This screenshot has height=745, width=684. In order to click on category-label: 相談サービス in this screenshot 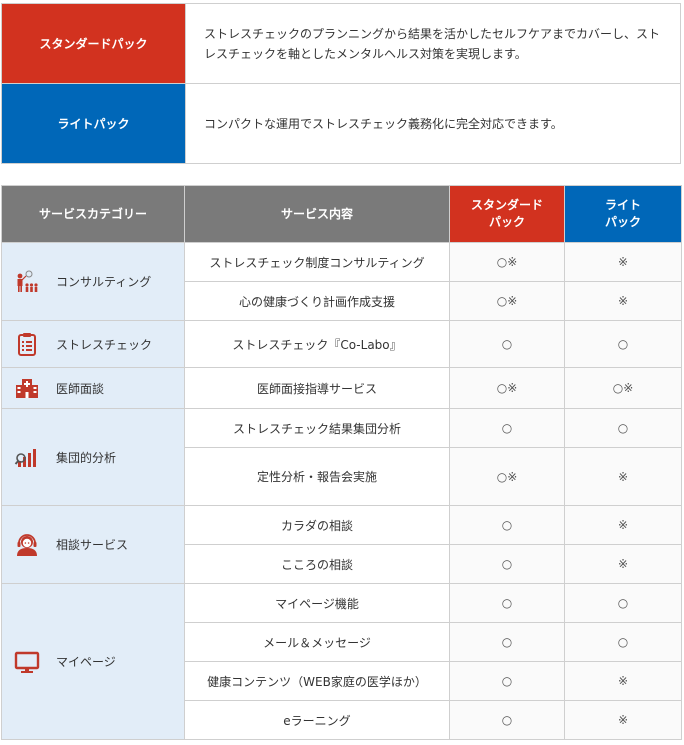, I will do `click(92, 545)`.